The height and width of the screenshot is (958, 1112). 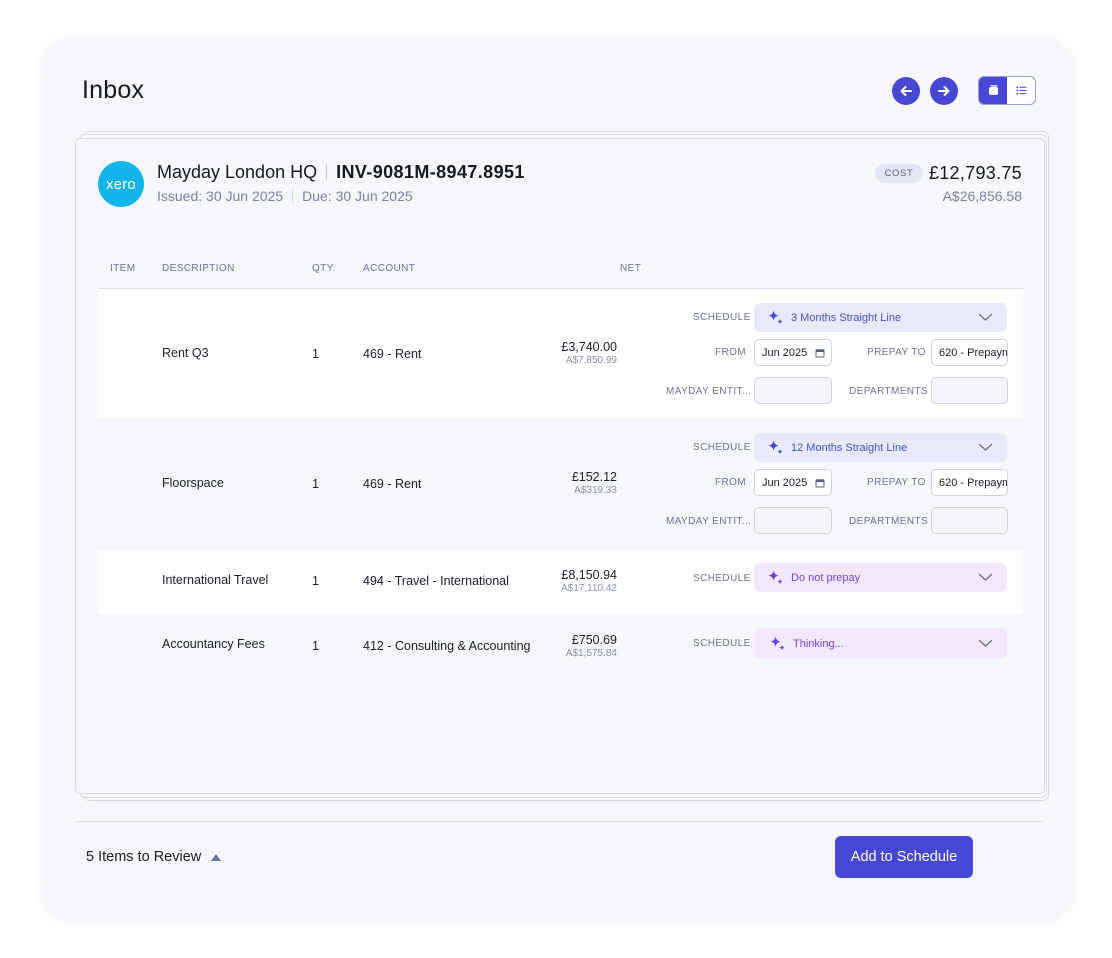 I want to click on row-net: £750.69 A$1,575.84, so click(x=591, y=646).